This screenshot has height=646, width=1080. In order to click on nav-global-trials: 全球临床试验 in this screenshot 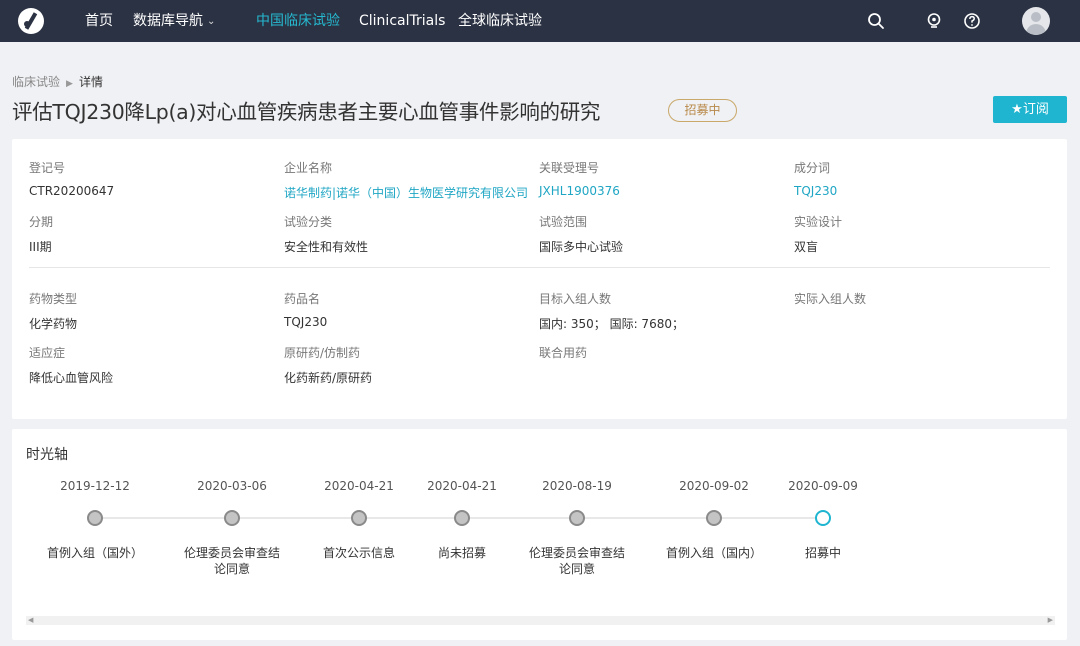, I will do `click(500, 21)`.